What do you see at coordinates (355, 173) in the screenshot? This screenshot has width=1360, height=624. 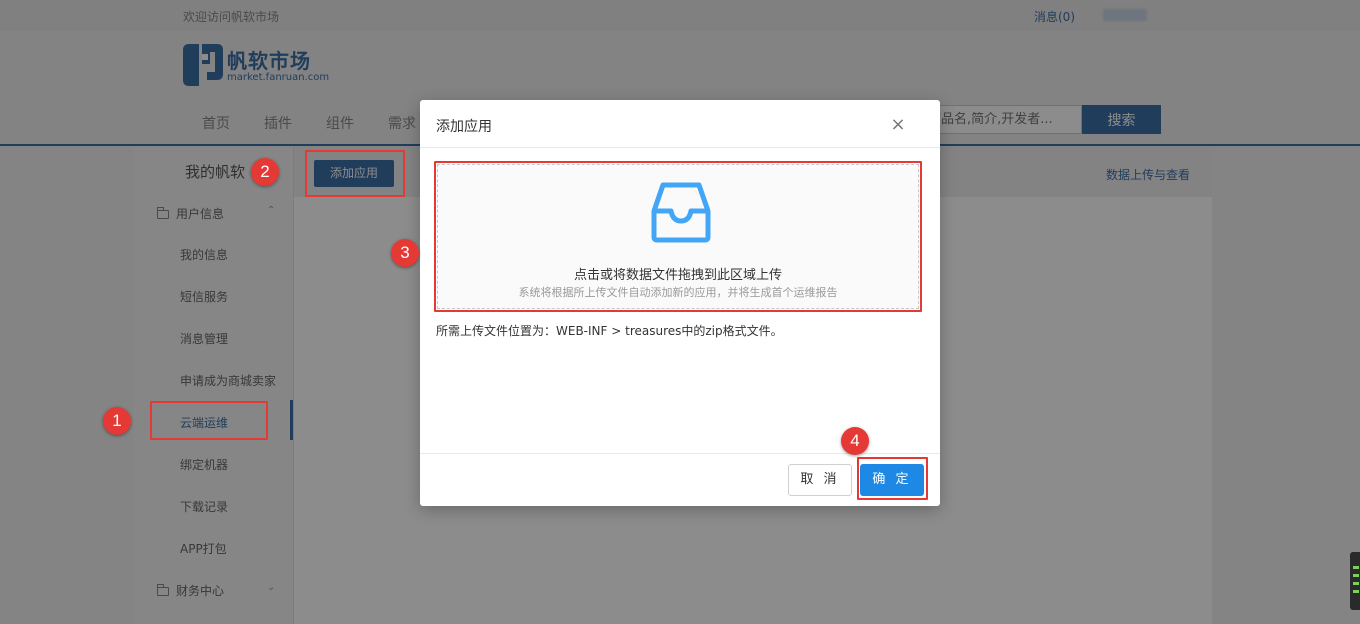 I see `highlight-add-app` at bounding box center [355, 173].